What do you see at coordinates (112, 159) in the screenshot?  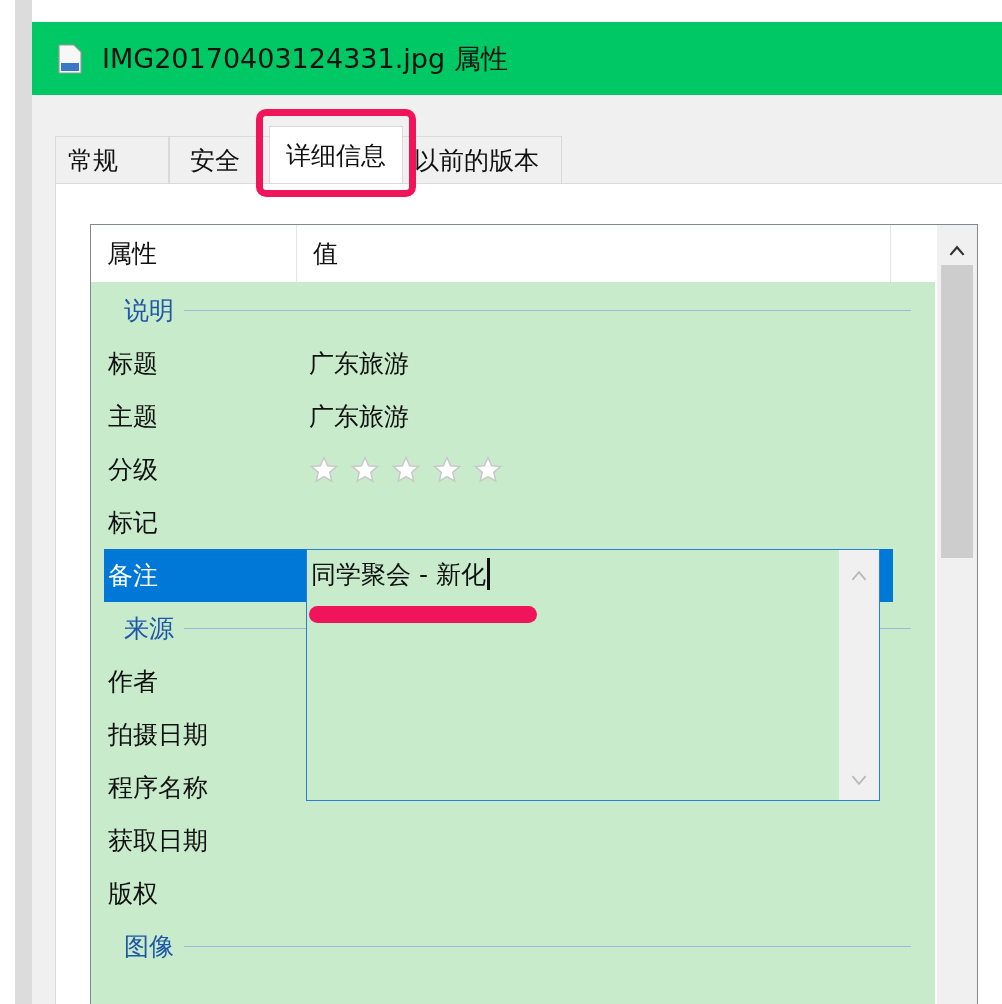 I see `tab: 常规` at bounding box center [112, 159].